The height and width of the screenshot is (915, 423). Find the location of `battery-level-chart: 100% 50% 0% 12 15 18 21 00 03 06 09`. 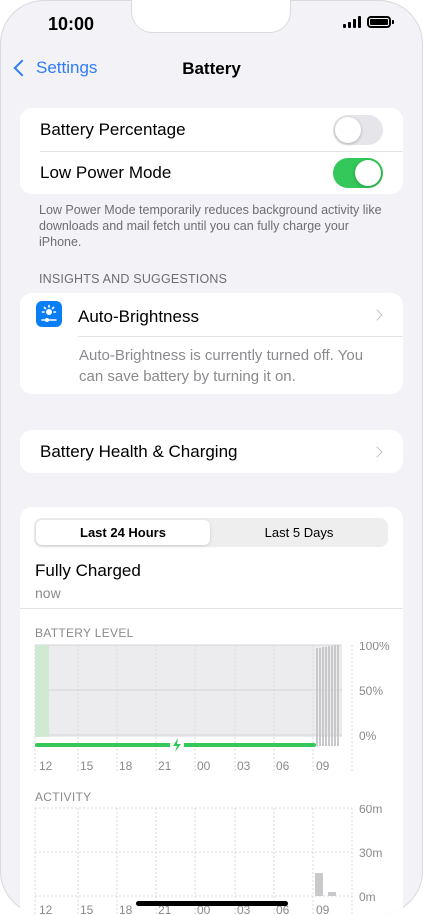

battery-level-chart: 100% 50% 0% 12 15 18 21 00 03 06 09 is located at coordinates (212, 707).